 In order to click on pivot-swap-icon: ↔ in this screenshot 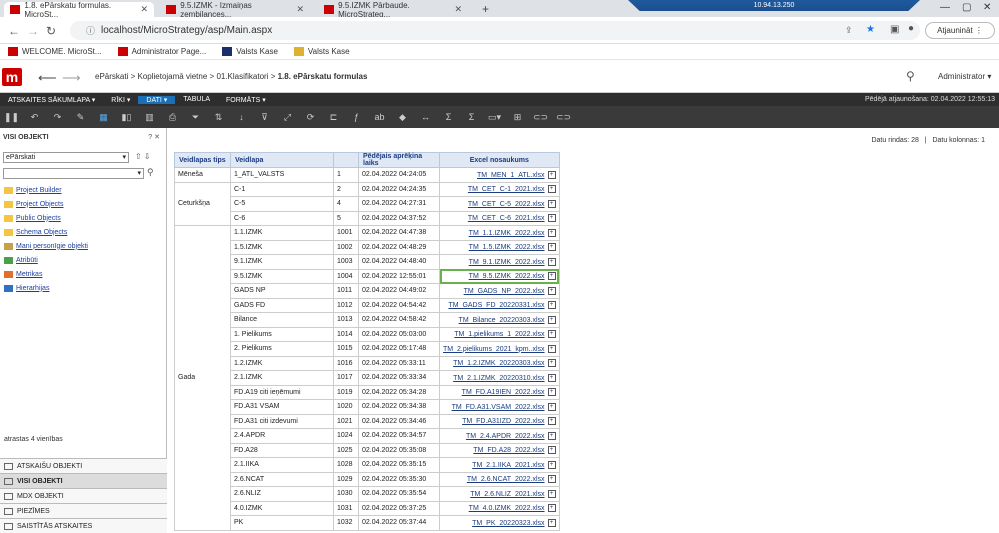, I will do `click(425, 117)`.